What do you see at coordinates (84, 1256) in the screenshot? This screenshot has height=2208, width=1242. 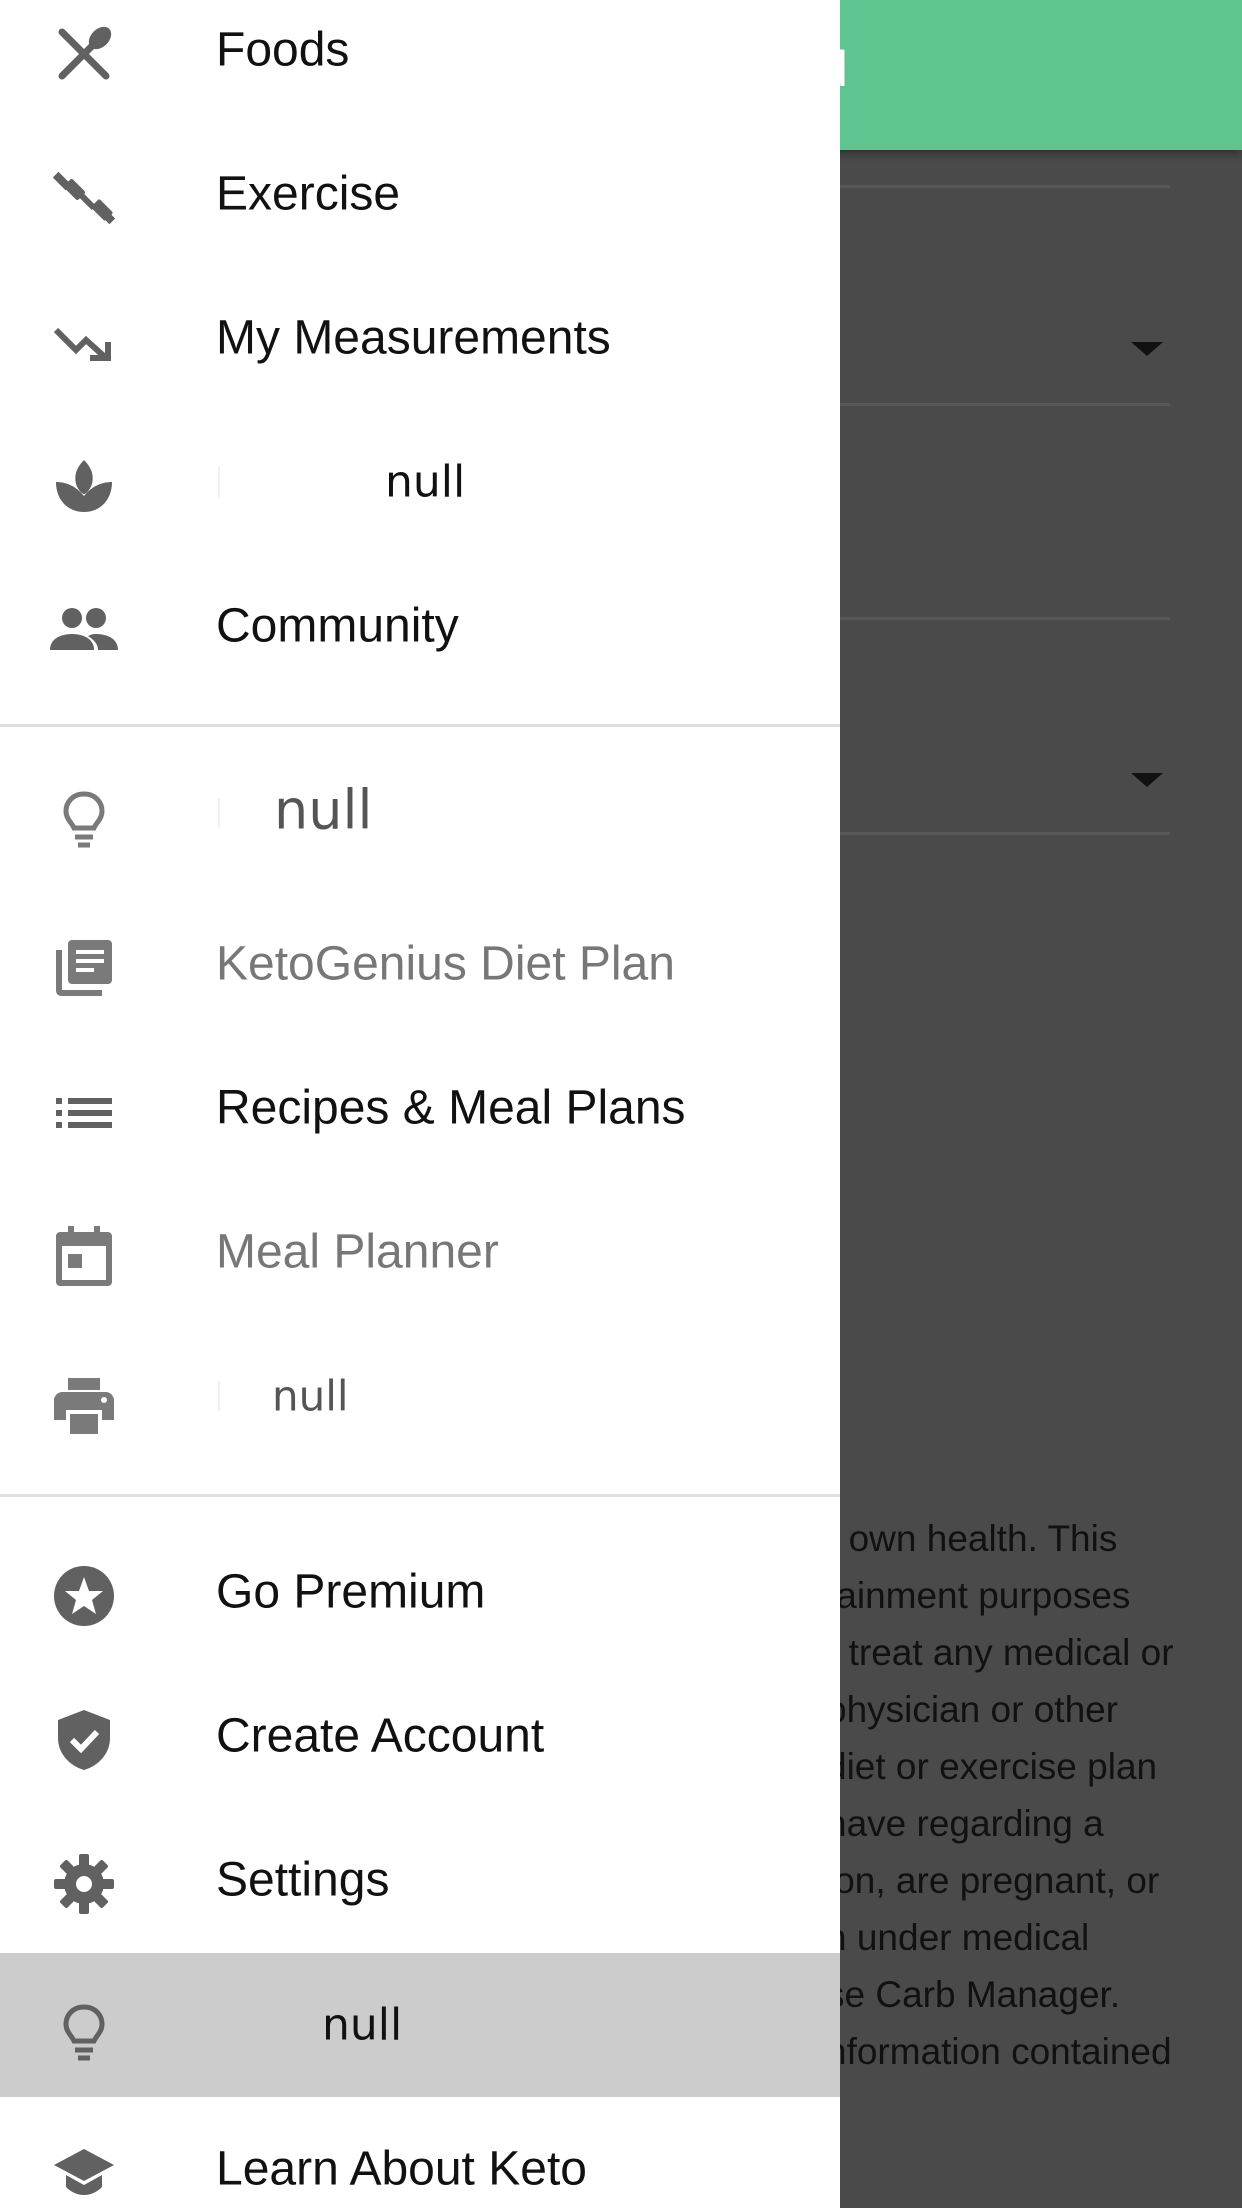 I see `calendar-icon` at bounding box center [84, 1256].